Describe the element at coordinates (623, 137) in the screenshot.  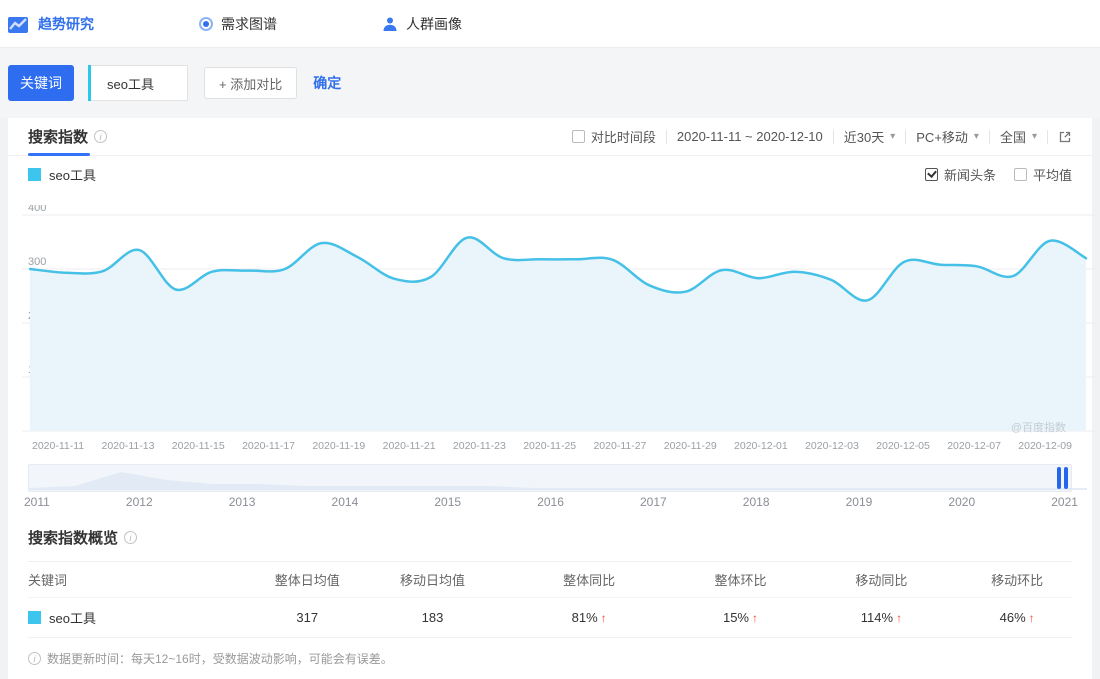
I see `compare-period-label: 对比时间段` at that location.